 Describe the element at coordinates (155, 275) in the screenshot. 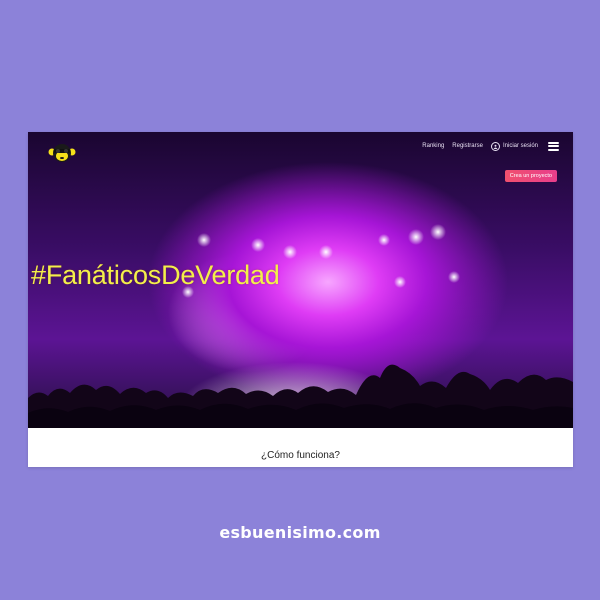

I see `hero-hashtag: #FanáticosDeVerdad` at that location.